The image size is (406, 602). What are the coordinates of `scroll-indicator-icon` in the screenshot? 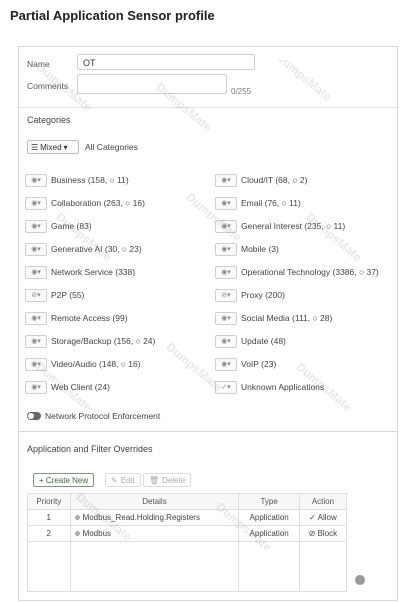 It's located at (360, 580).